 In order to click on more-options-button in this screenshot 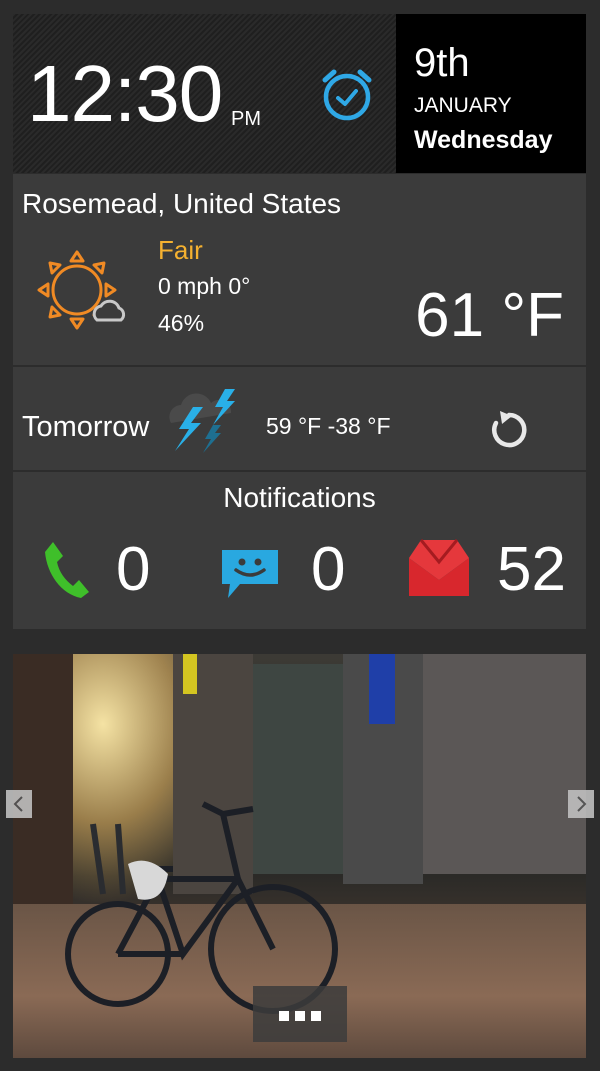, I will do `click(300, 1014)`.